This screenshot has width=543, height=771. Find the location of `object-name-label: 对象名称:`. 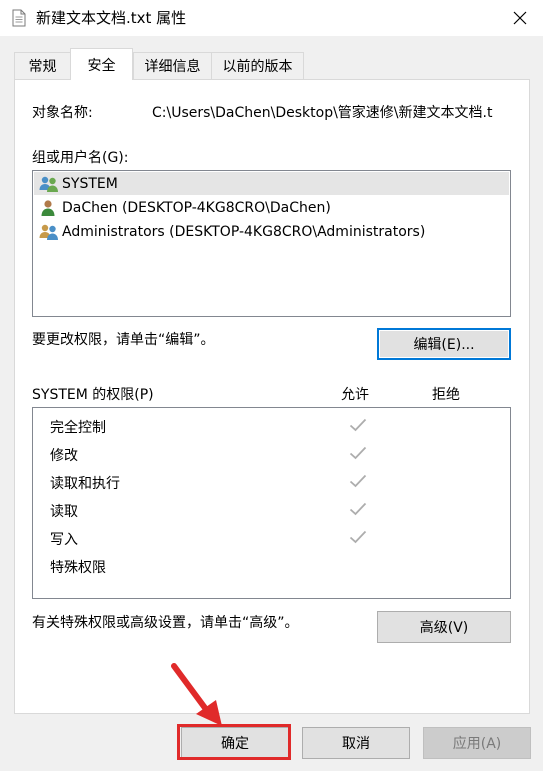

object-name-label: 对象名称: is located at coordinates (62, 113).